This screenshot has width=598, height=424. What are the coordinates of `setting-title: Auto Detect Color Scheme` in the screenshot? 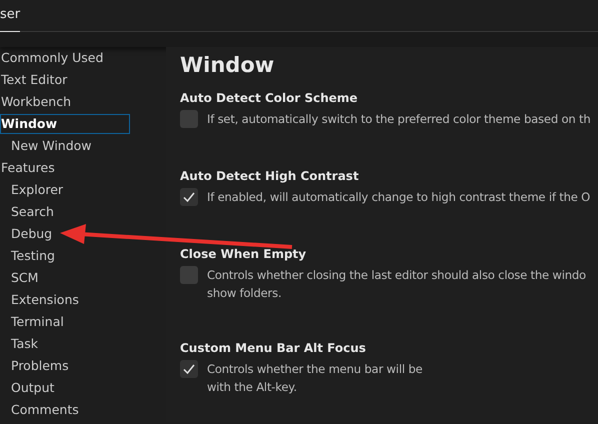 It's located at (269, 98).